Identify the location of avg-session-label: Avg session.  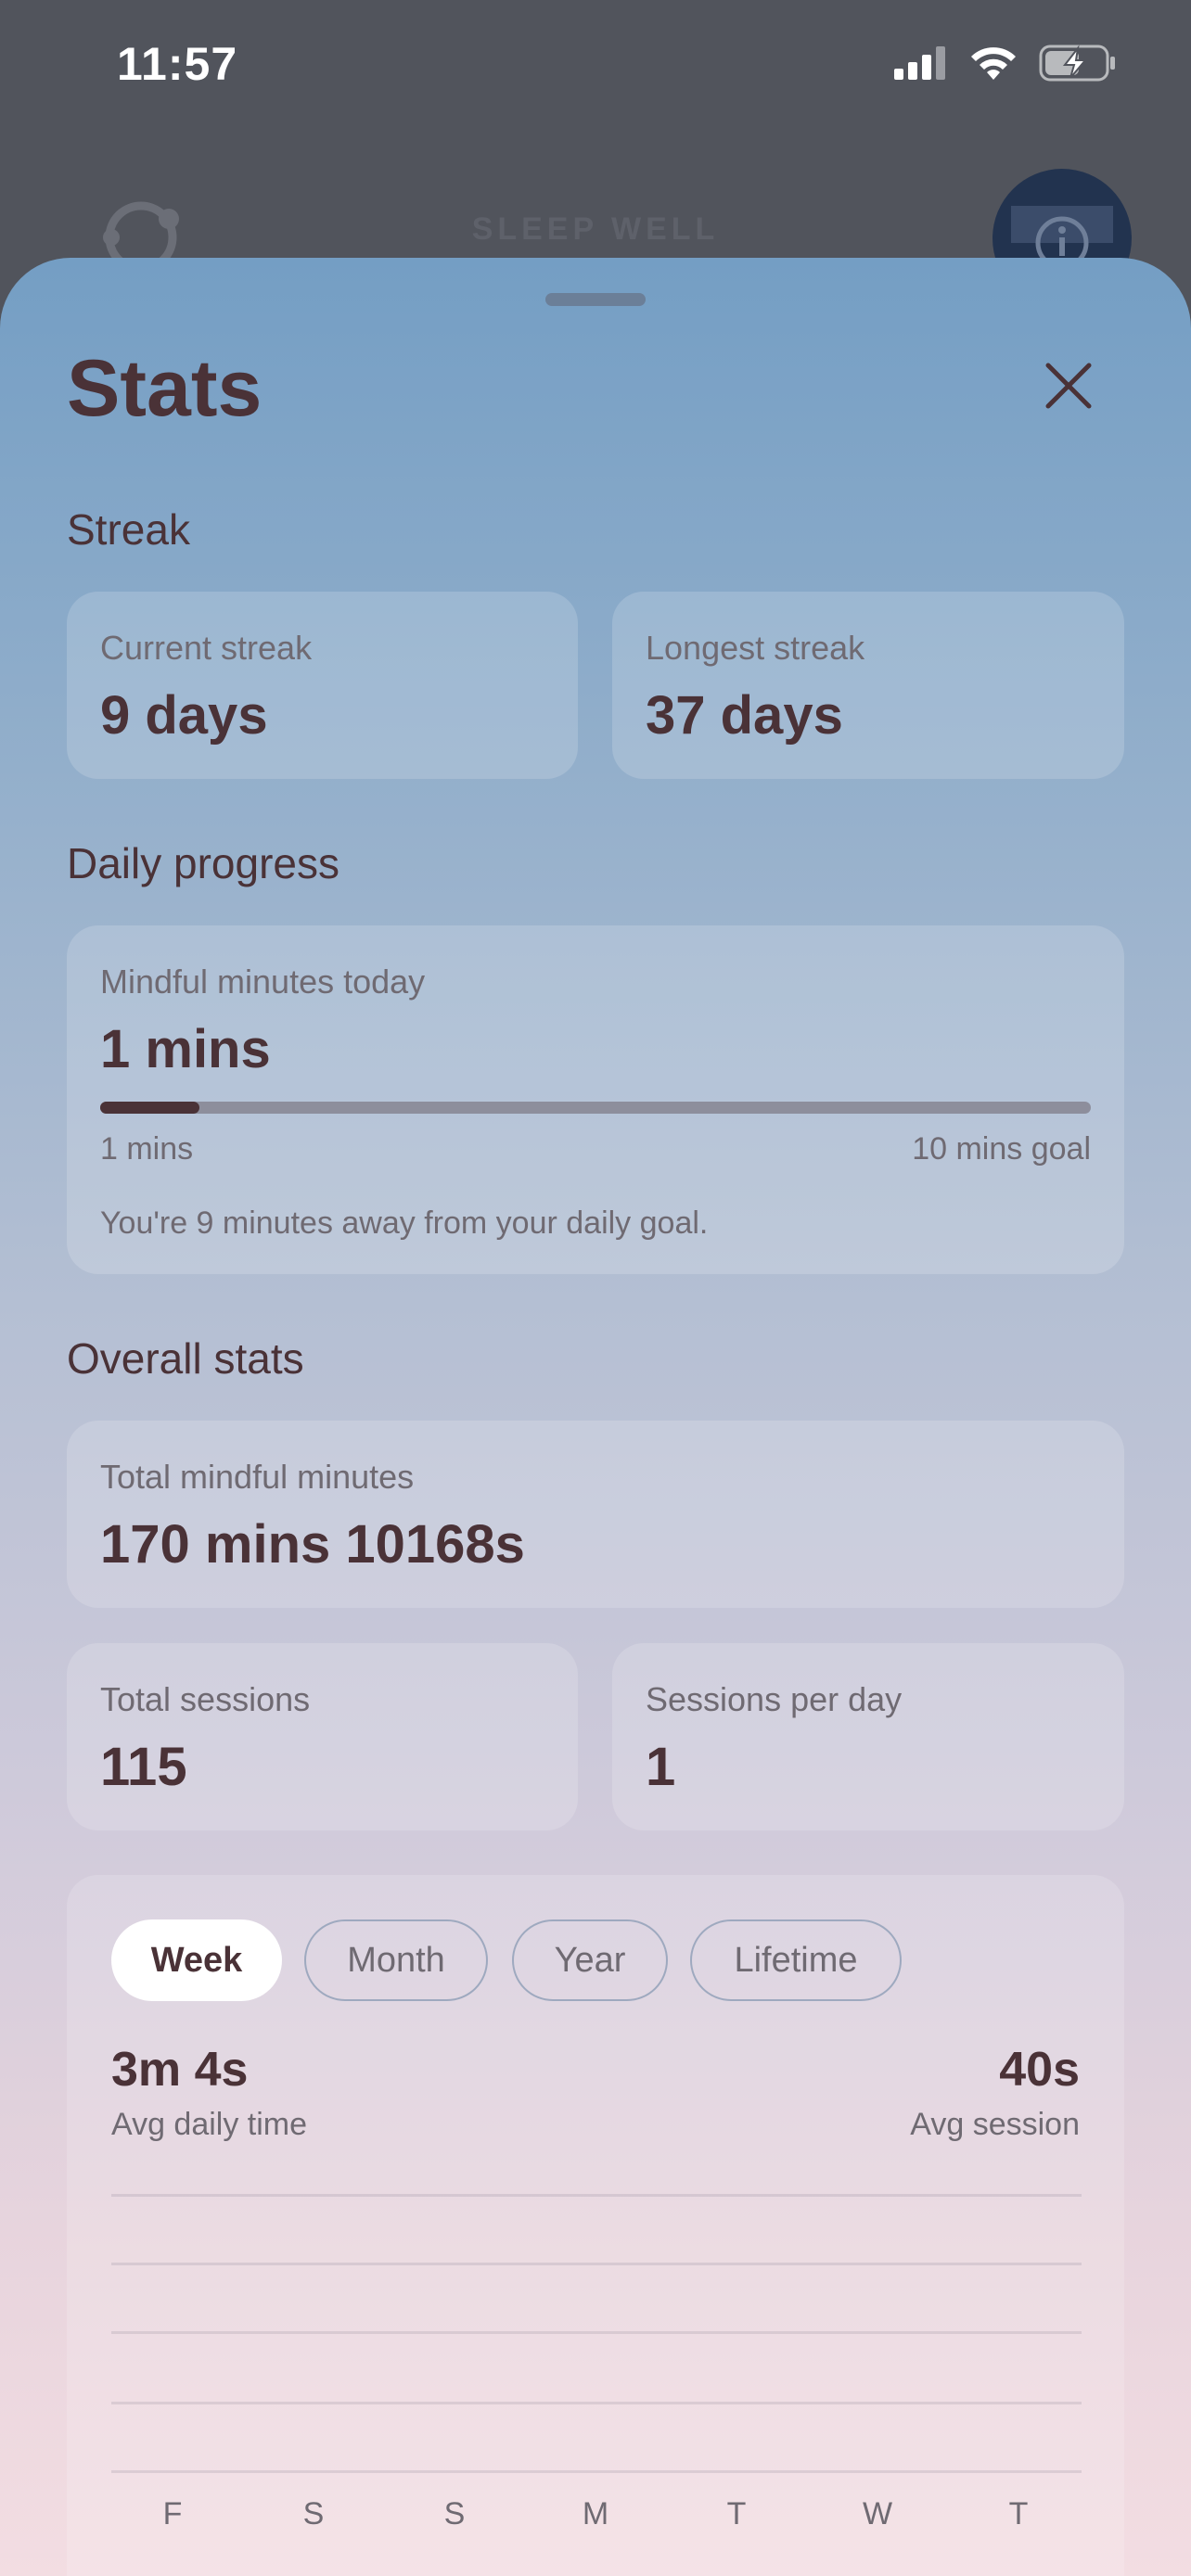
(995, 2125).